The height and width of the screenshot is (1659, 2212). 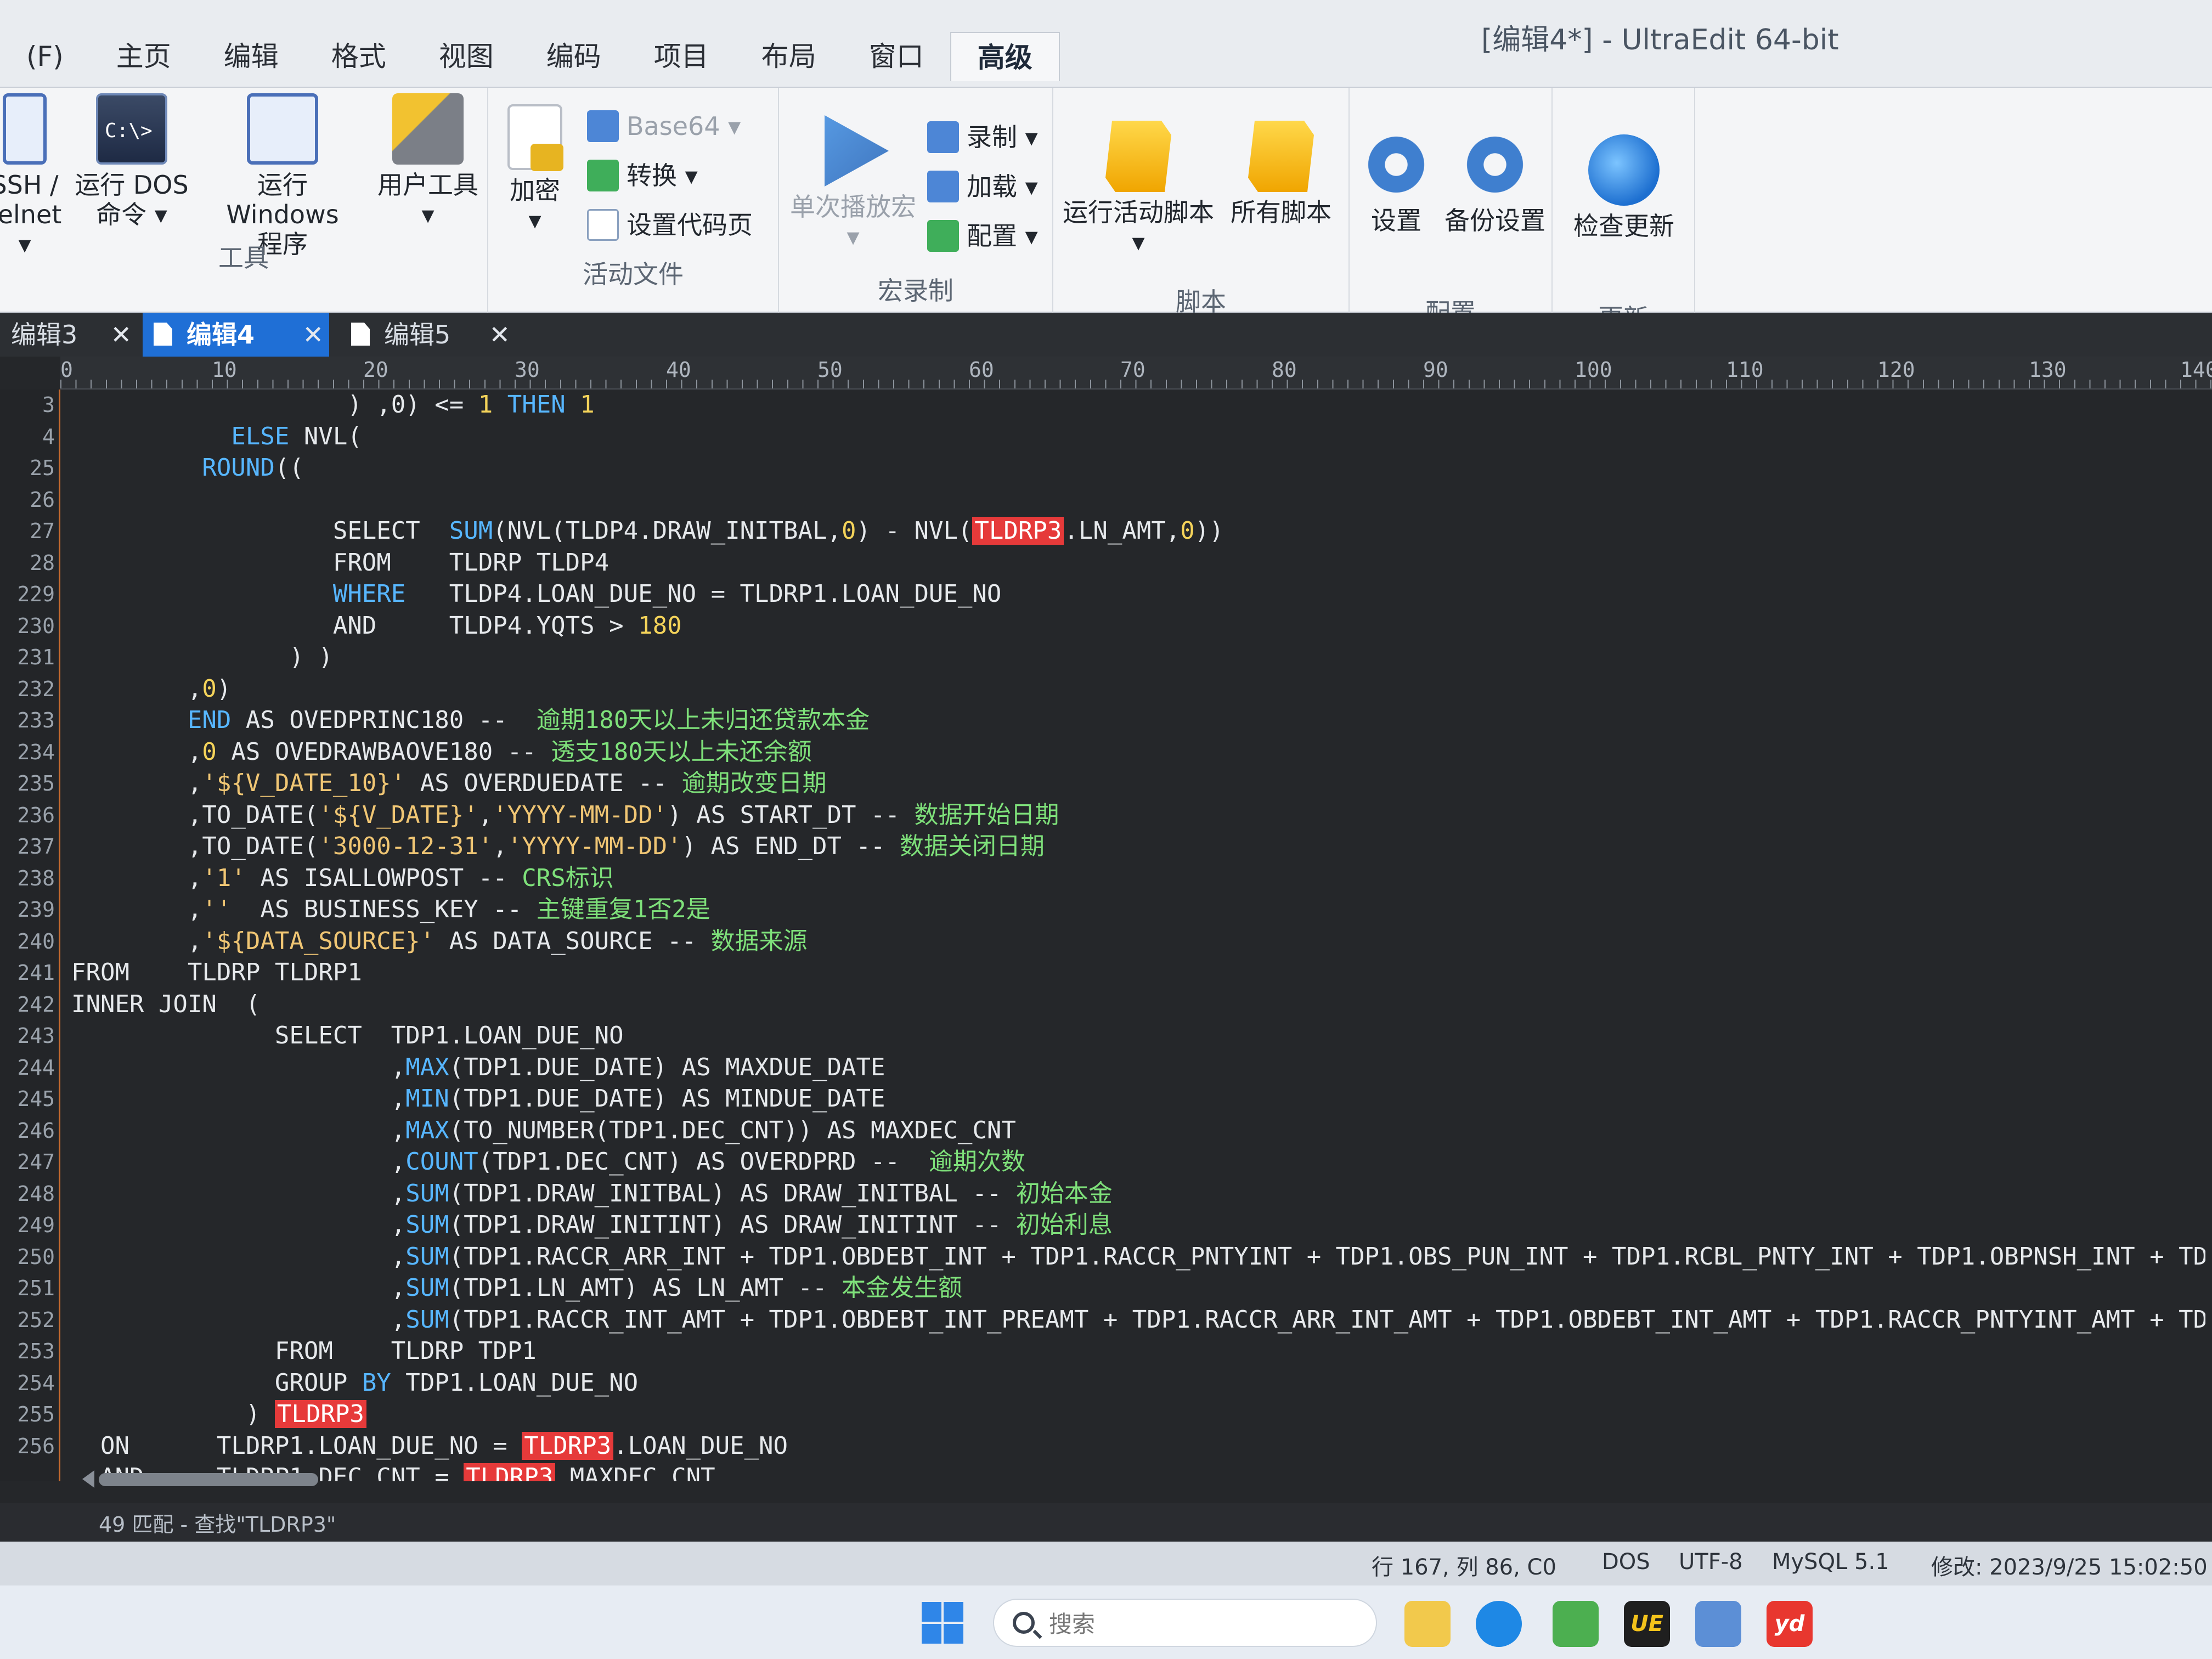 What do you see at coordinates (442, 752) in the screenshot?
I see `code-line: ,0 AS OVEDRAWBAOVE180 -- 透支180天以上未还余额` at bounding box center [442, 752].